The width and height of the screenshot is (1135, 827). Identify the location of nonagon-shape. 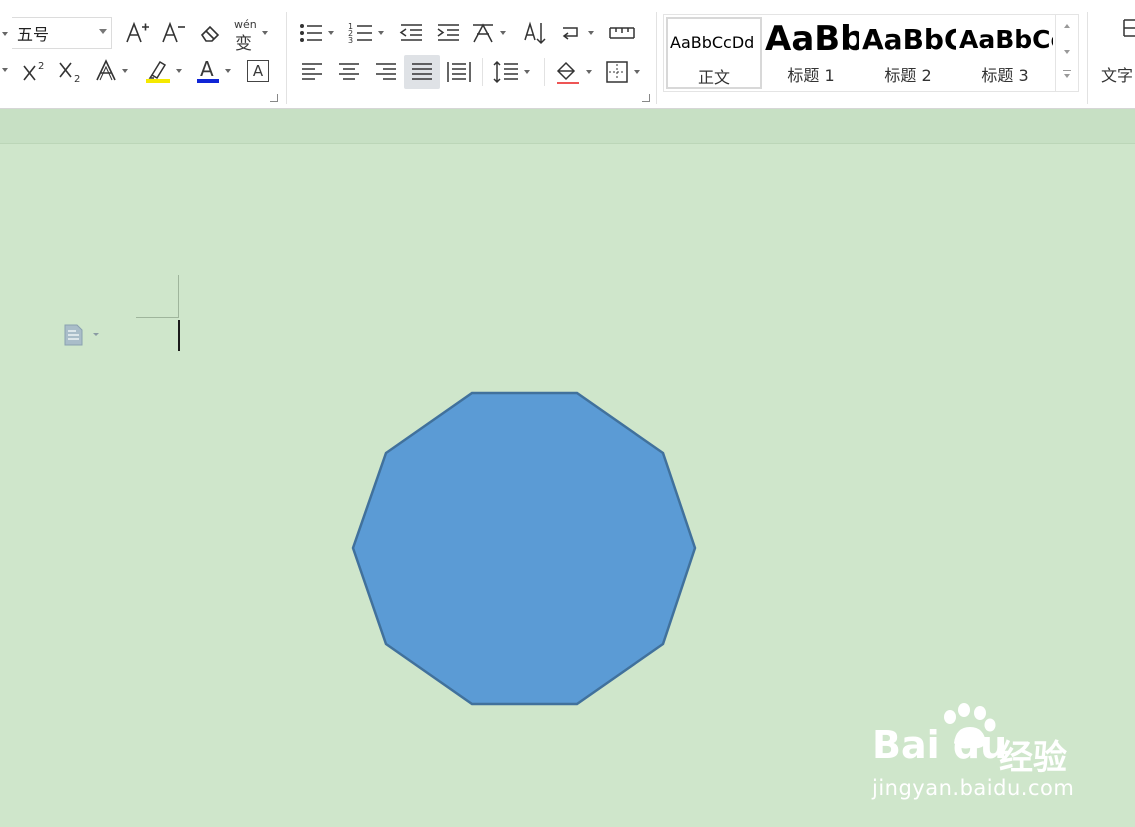
(524, 548).